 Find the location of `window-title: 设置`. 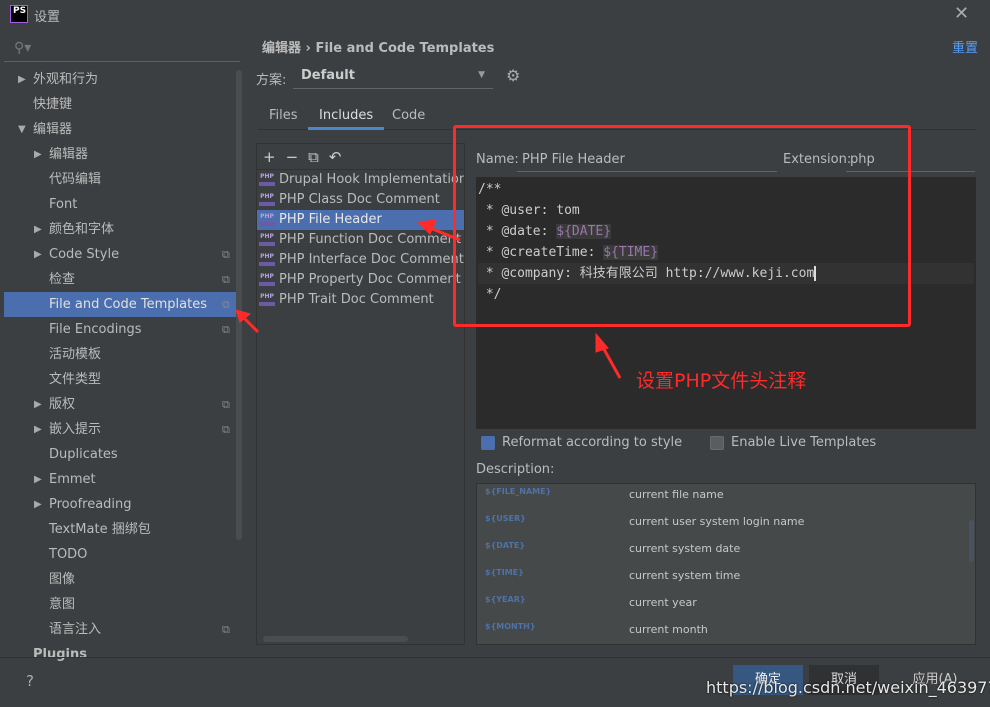

window-title: 设置 is located at coordinates (47, 17).